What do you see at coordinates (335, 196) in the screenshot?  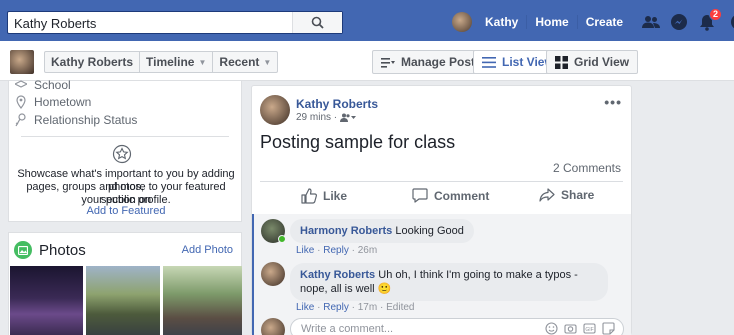 I see `like-label: Like` at bounding box center [335, 196].